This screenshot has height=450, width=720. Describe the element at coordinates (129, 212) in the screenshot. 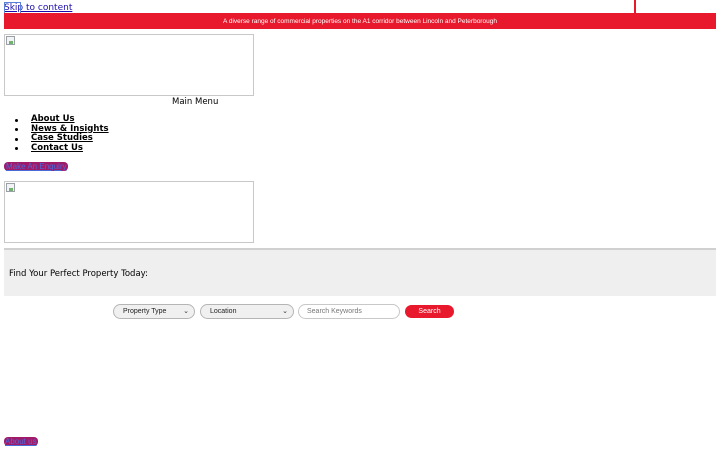

I see `secondary-logo-image` at that location.